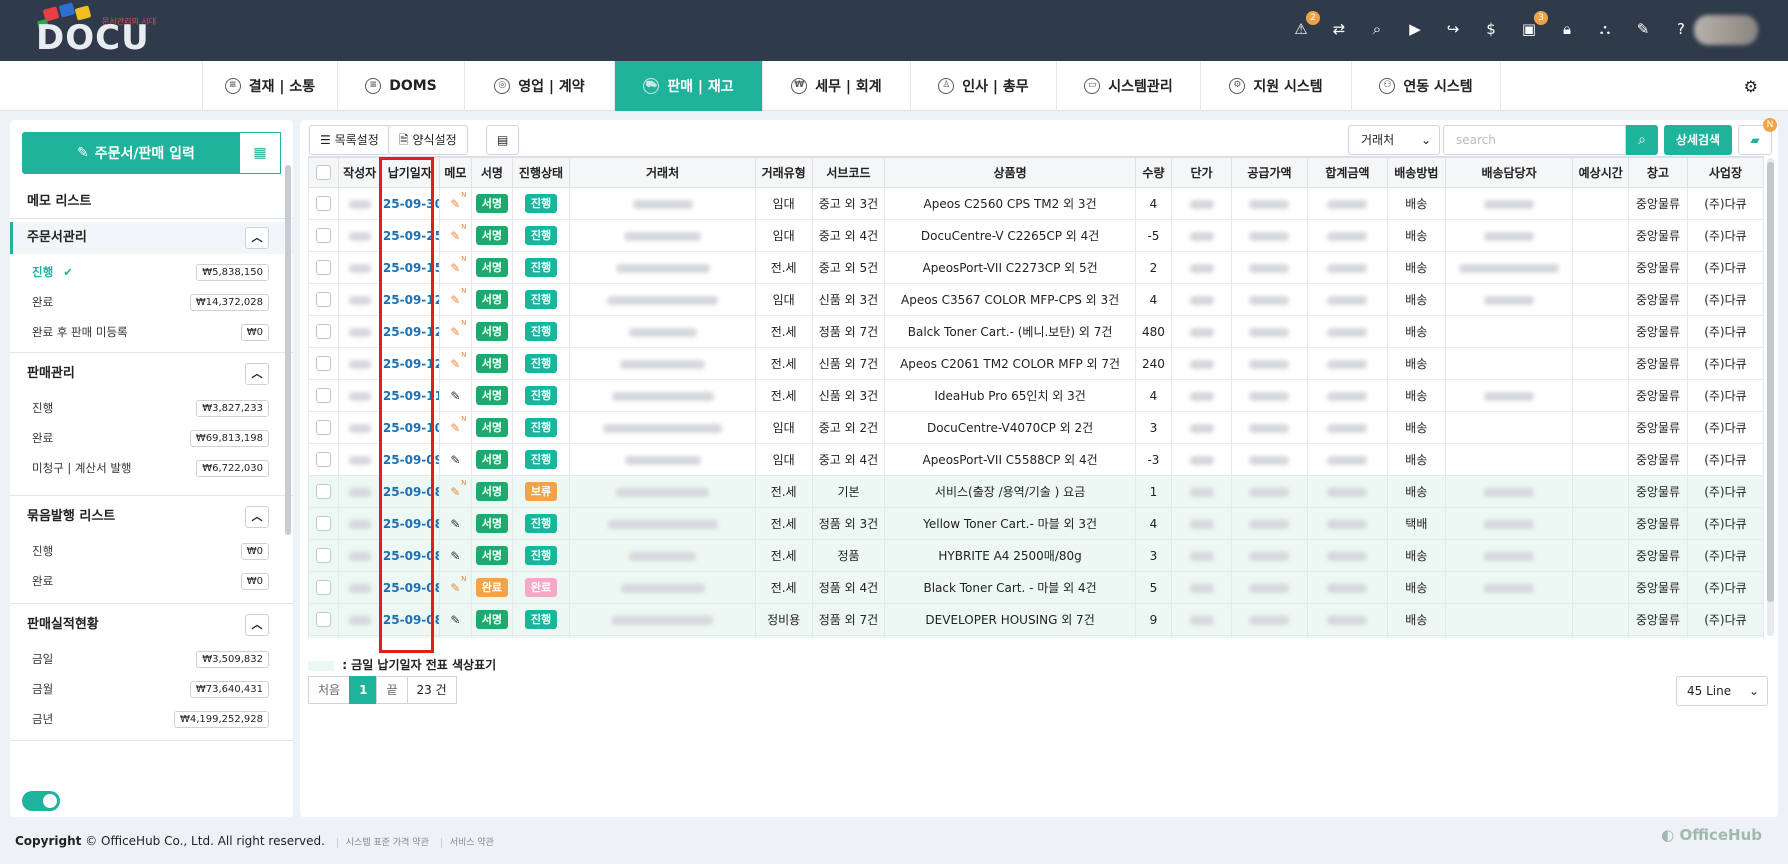 The width and height of the screenshot is (1788, 864). What do you see at coordinates (151, 719) in the screenshot?
I see `perf-year-row: 금년 ₩4,199,252,928` at bounding box center [151, 719].